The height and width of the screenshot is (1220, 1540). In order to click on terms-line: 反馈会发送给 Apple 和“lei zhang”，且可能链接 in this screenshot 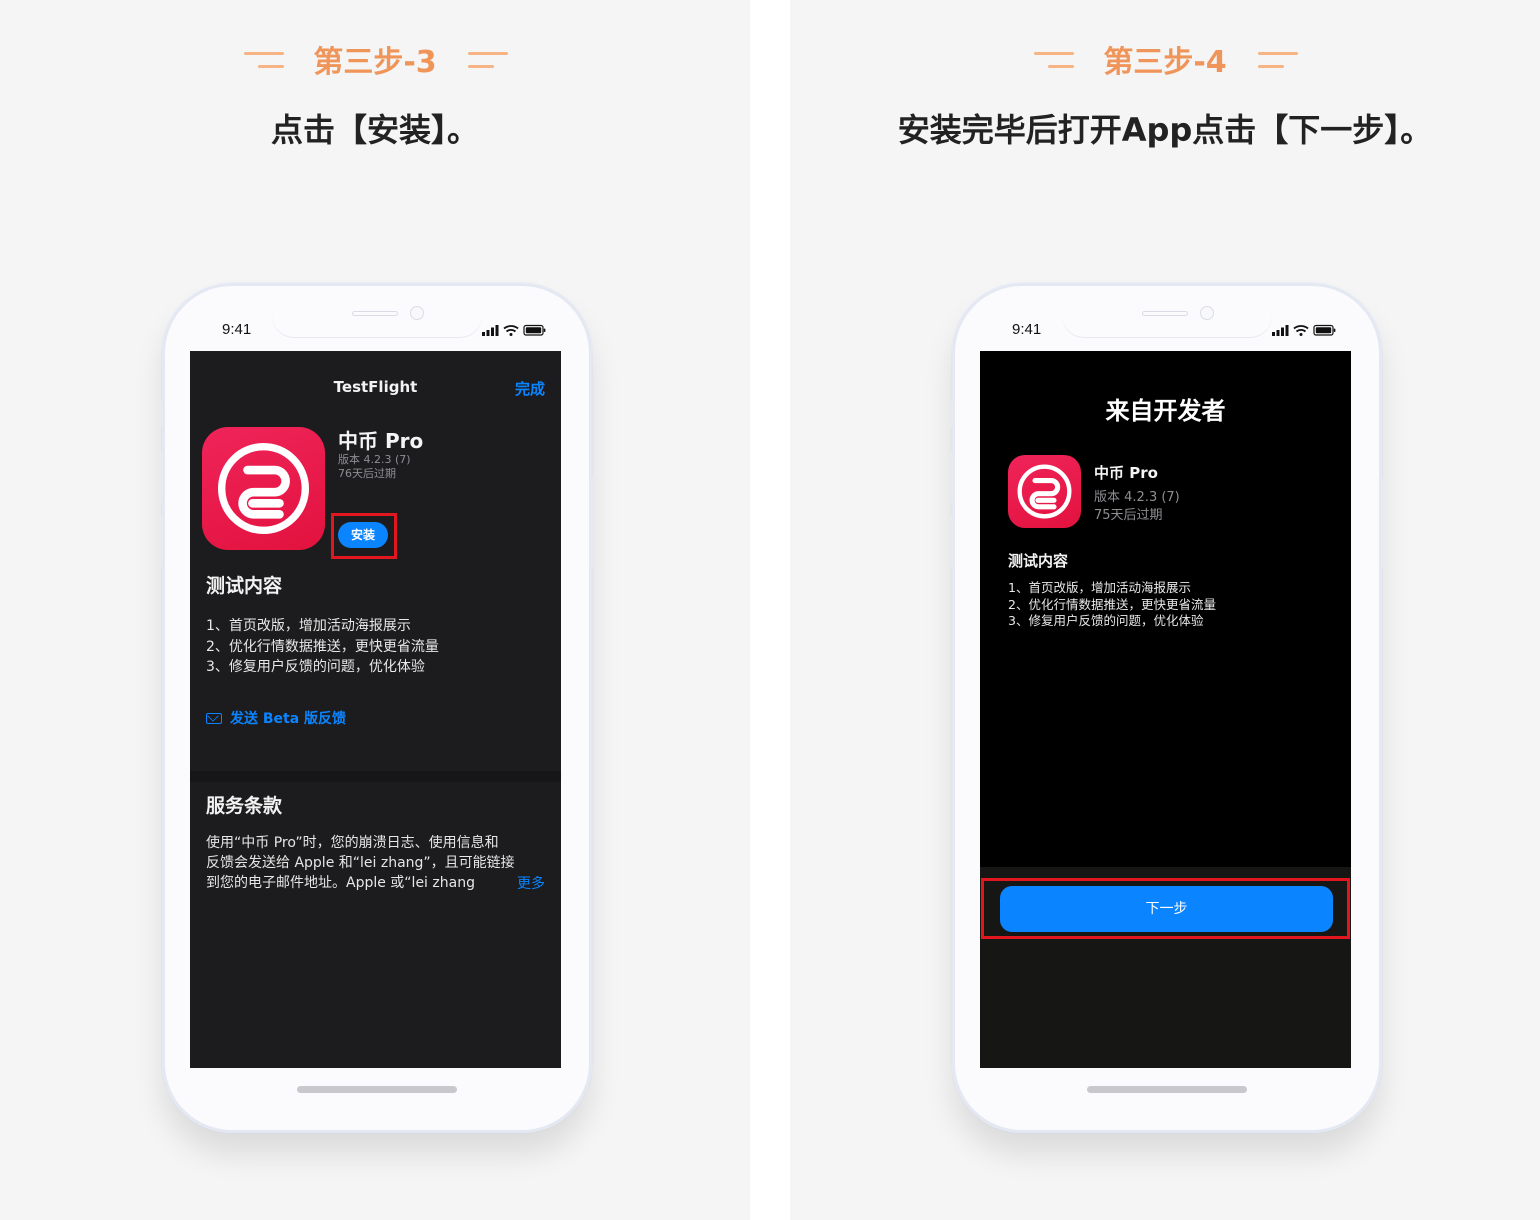, I will do `click(360, 863)`.